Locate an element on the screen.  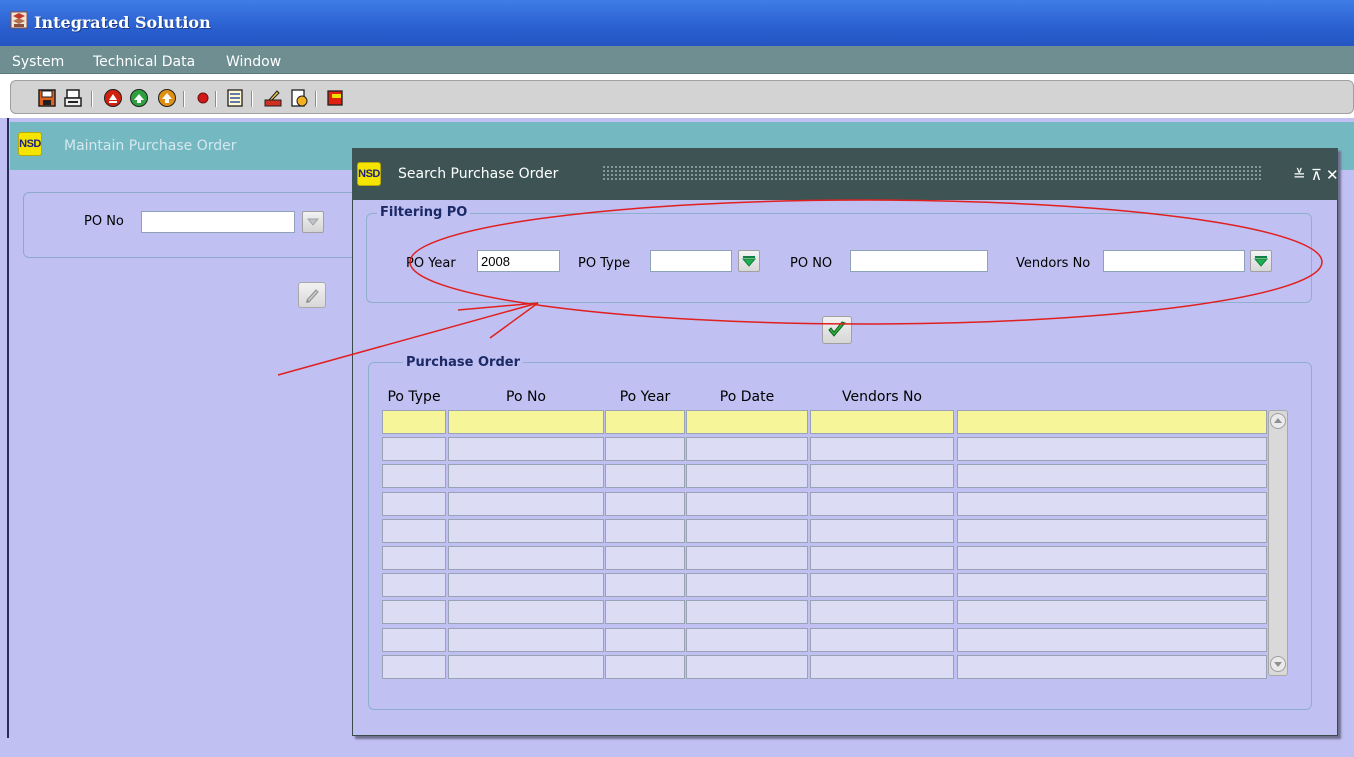
list-icon is located at coordinates (235, 98).